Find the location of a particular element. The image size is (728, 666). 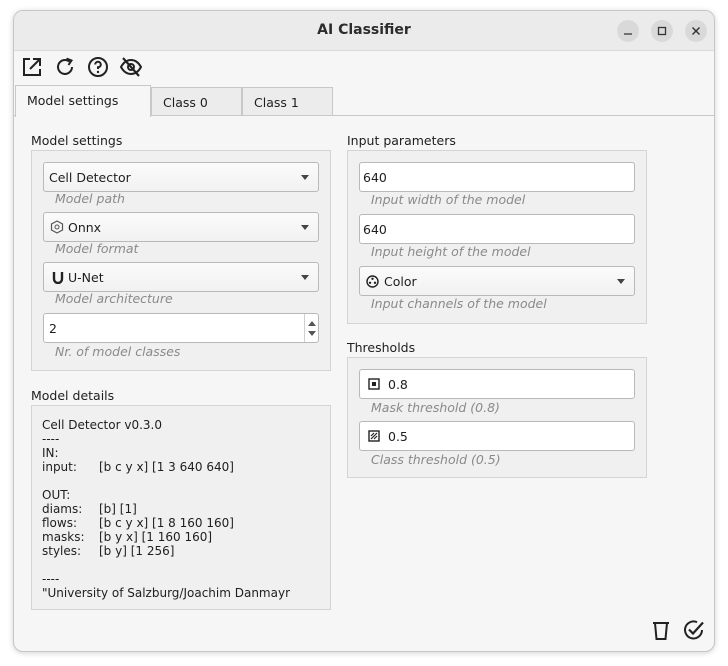

color-wheel-icon is located at coordinates (372, 281).